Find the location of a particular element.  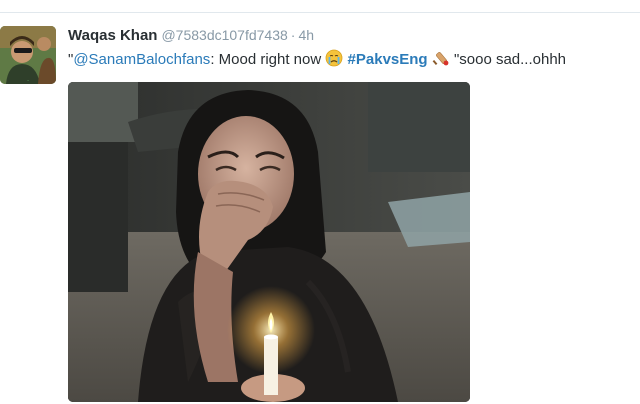

cricket-bat-icon is located at coordinates (441, 58).